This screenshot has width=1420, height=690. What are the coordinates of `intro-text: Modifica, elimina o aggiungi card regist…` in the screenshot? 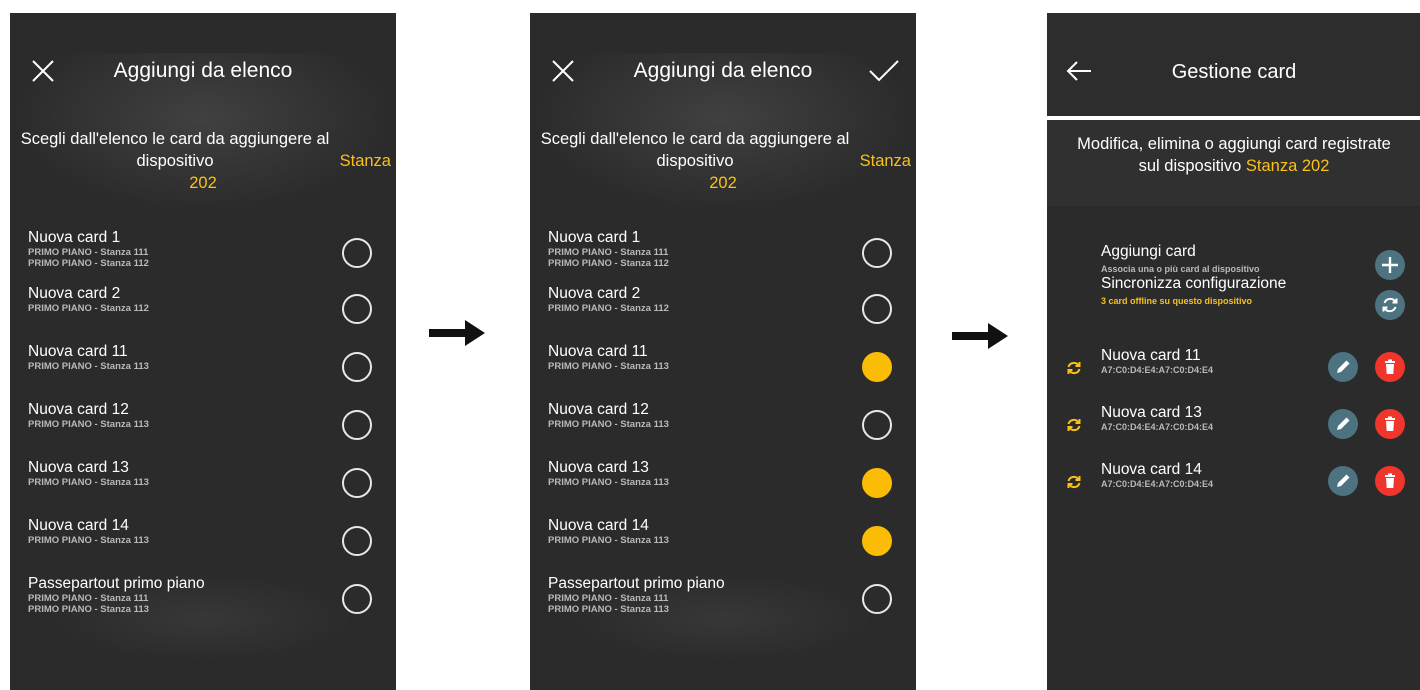 It's located at (1233, 155).